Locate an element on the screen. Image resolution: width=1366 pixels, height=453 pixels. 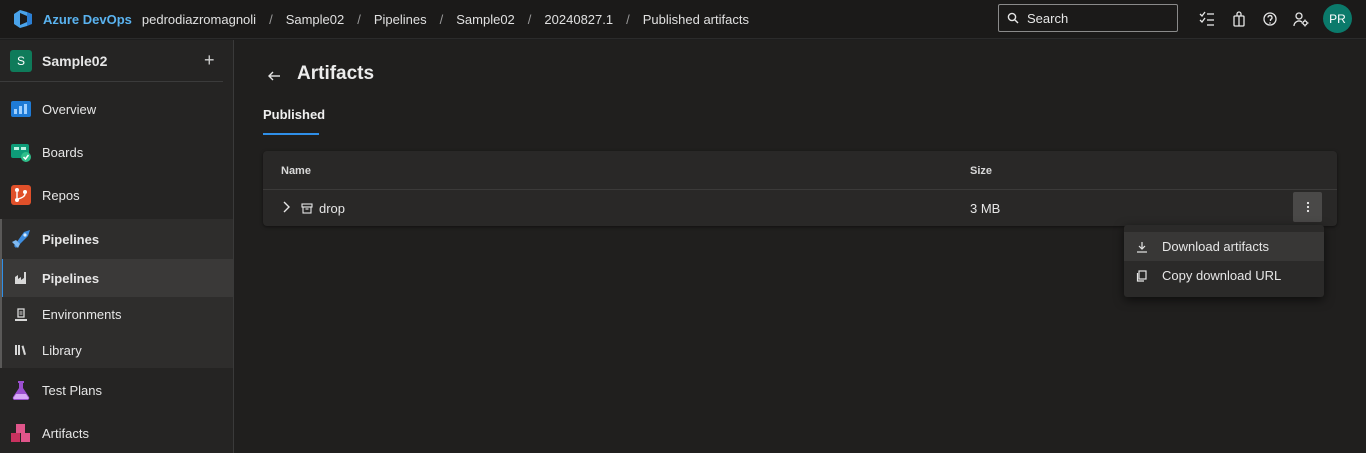
help-icon is located at coordinates (1270, 19).